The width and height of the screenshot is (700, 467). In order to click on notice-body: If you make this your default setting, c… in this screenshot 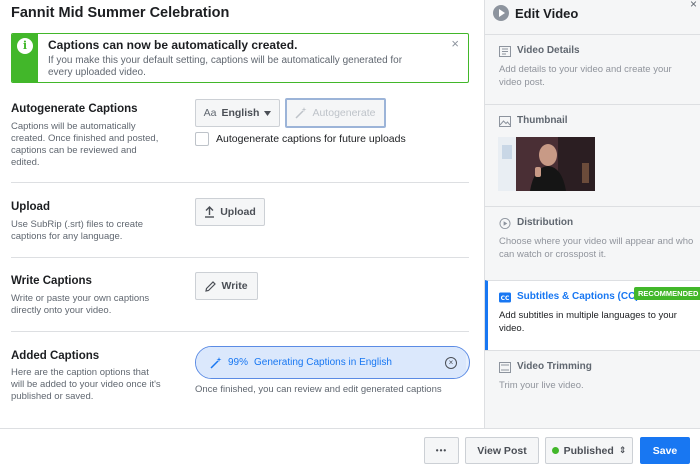, I will do `click(225, 66)`.